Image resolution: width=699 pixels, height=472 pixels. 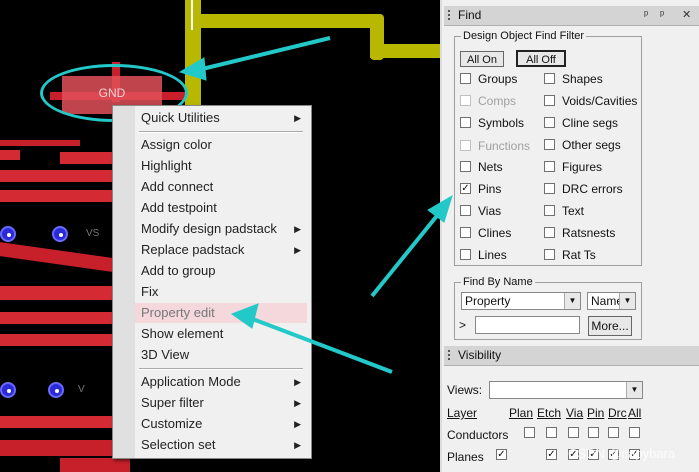 What do you see at coordinates (264, 54) in the screenshot?
I see `arrow-to-gnd-icon` at bounding box center [264, 54].